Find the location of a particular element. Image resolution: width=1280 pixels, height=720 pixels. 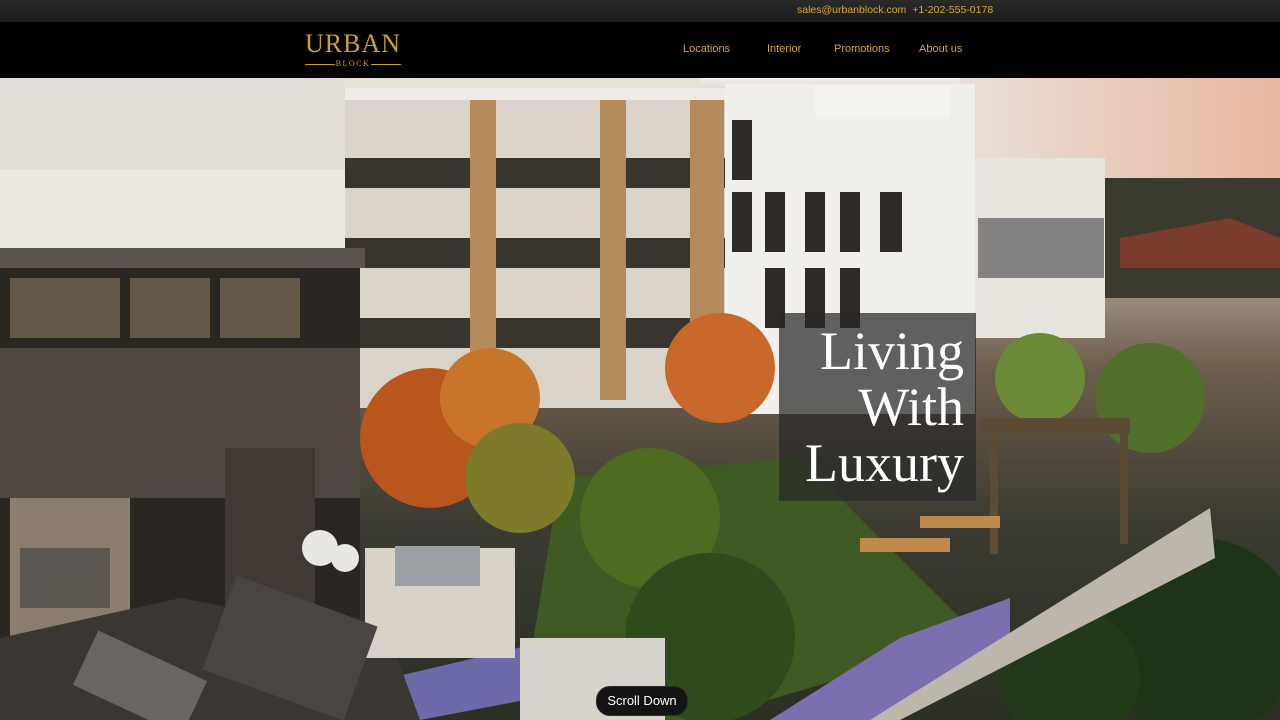

nav-item-interior: Interior is located at coordinates (784, 49).